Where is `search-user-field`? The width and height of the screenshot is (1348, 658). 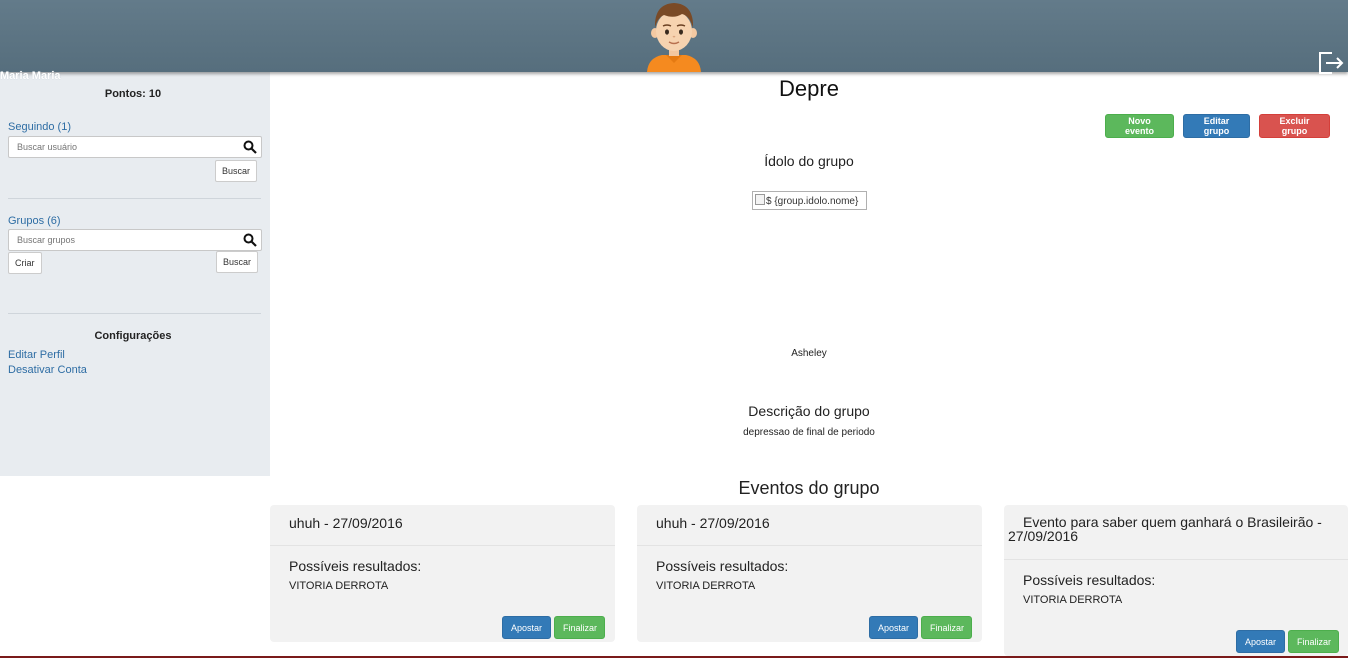 search-user-field is located at coordinates (135, 147).